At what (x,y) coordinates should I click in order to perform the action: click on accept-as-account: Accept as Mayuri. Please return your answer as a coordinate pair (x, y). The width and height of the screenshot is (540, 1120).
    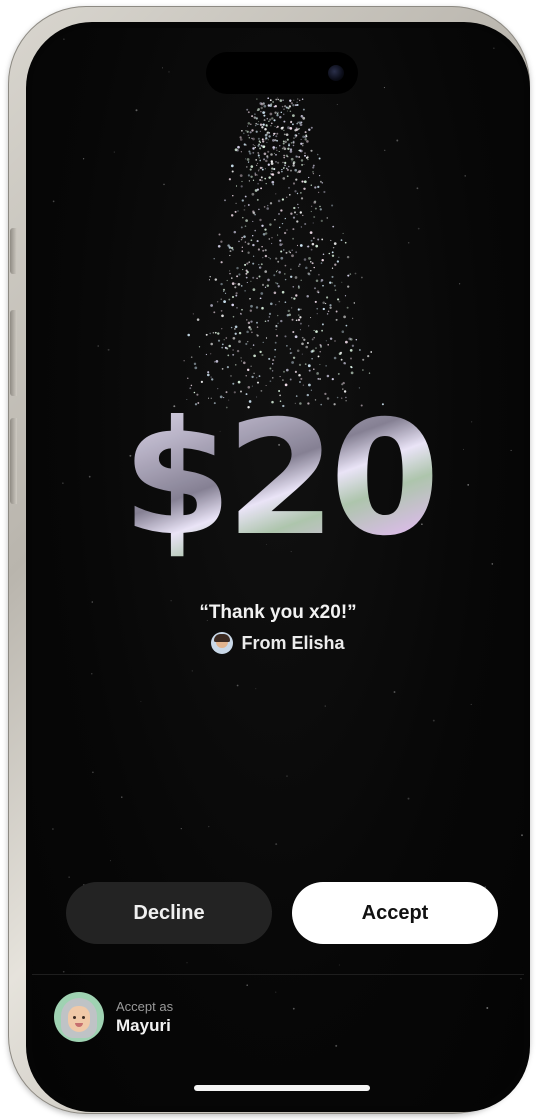
    Looking at the image, I should click on (113, 1017).